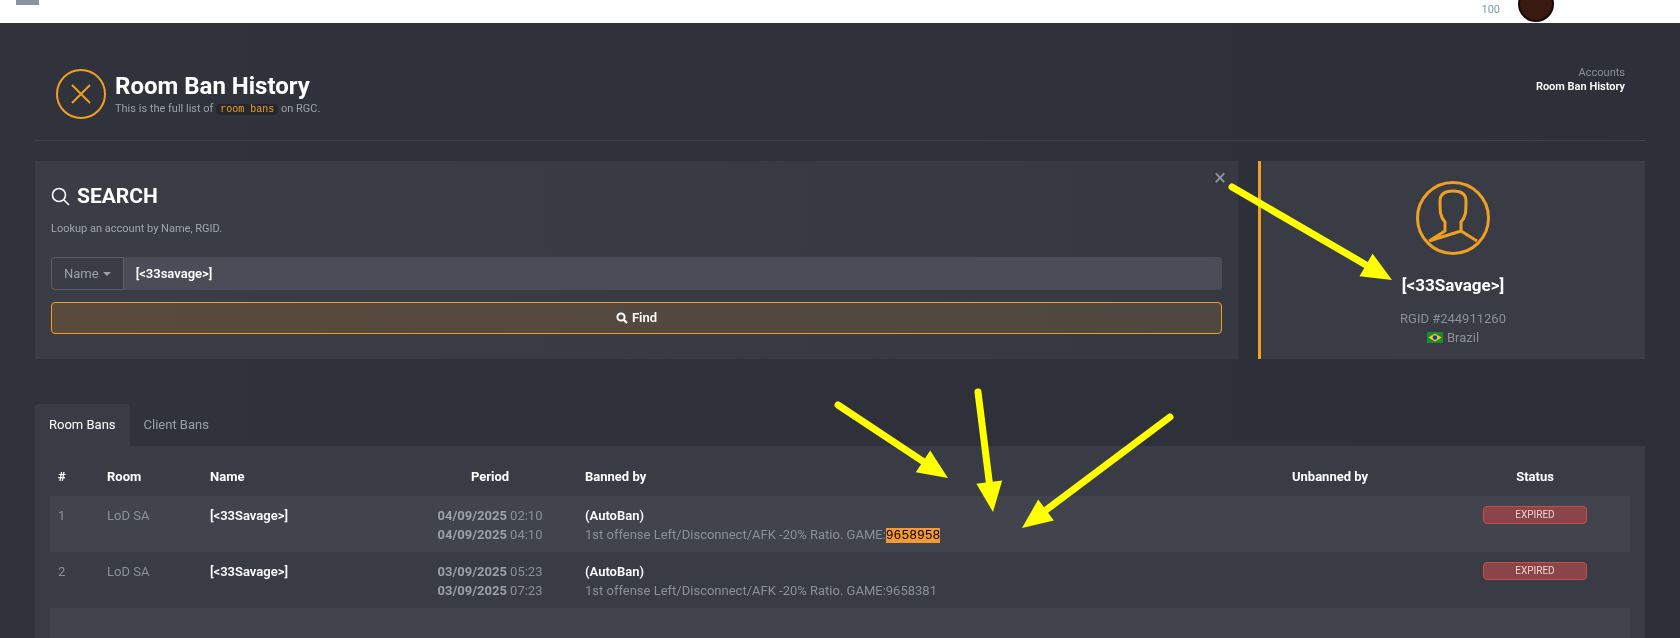 This screenshot has height=638, width=1680. I want to click on column-header: Period, so click(490, 476).